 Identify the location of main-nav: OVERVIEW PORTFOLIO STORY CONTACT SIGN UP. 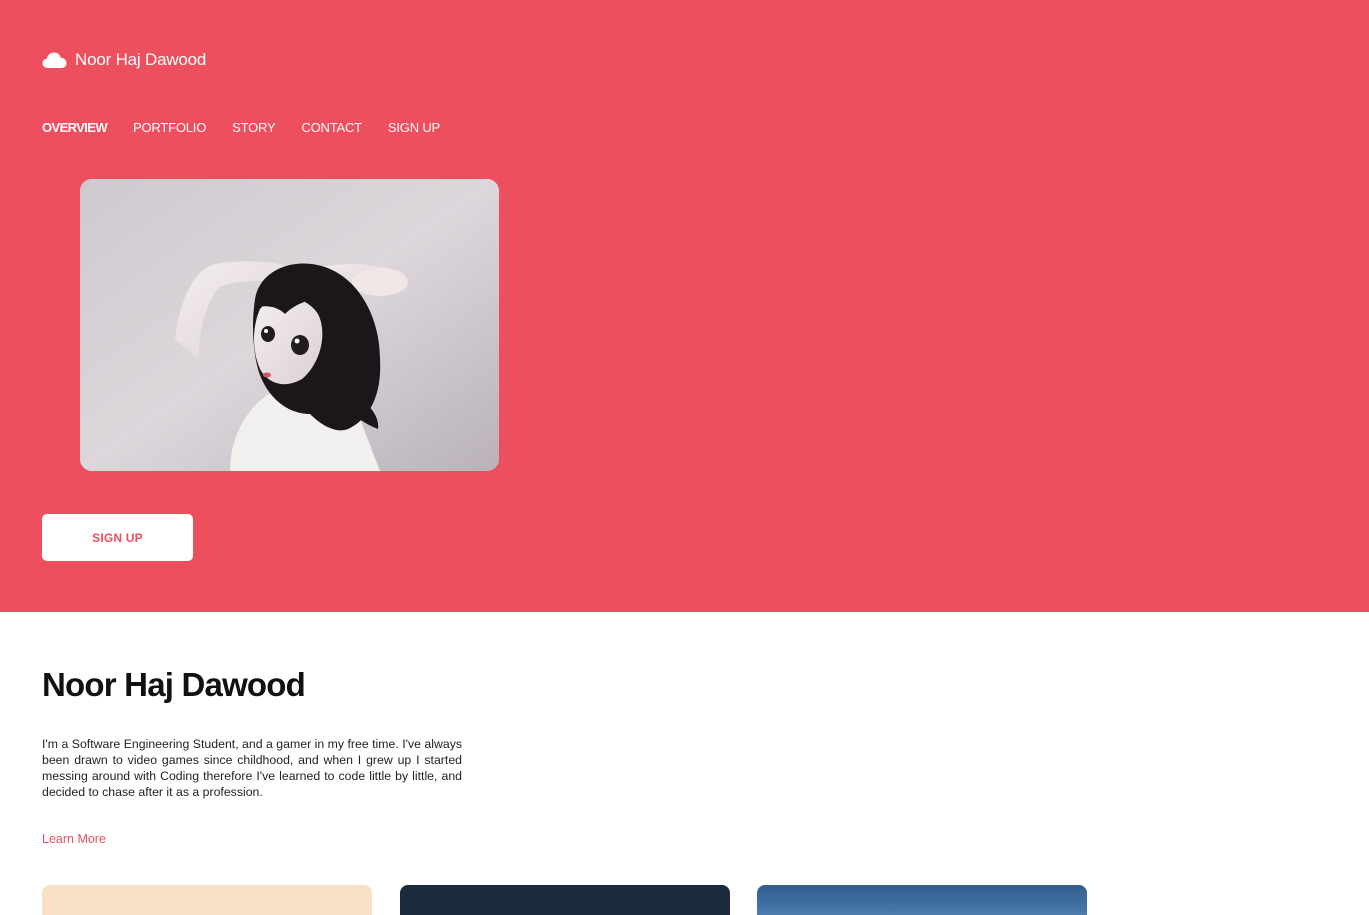
(241, 127).